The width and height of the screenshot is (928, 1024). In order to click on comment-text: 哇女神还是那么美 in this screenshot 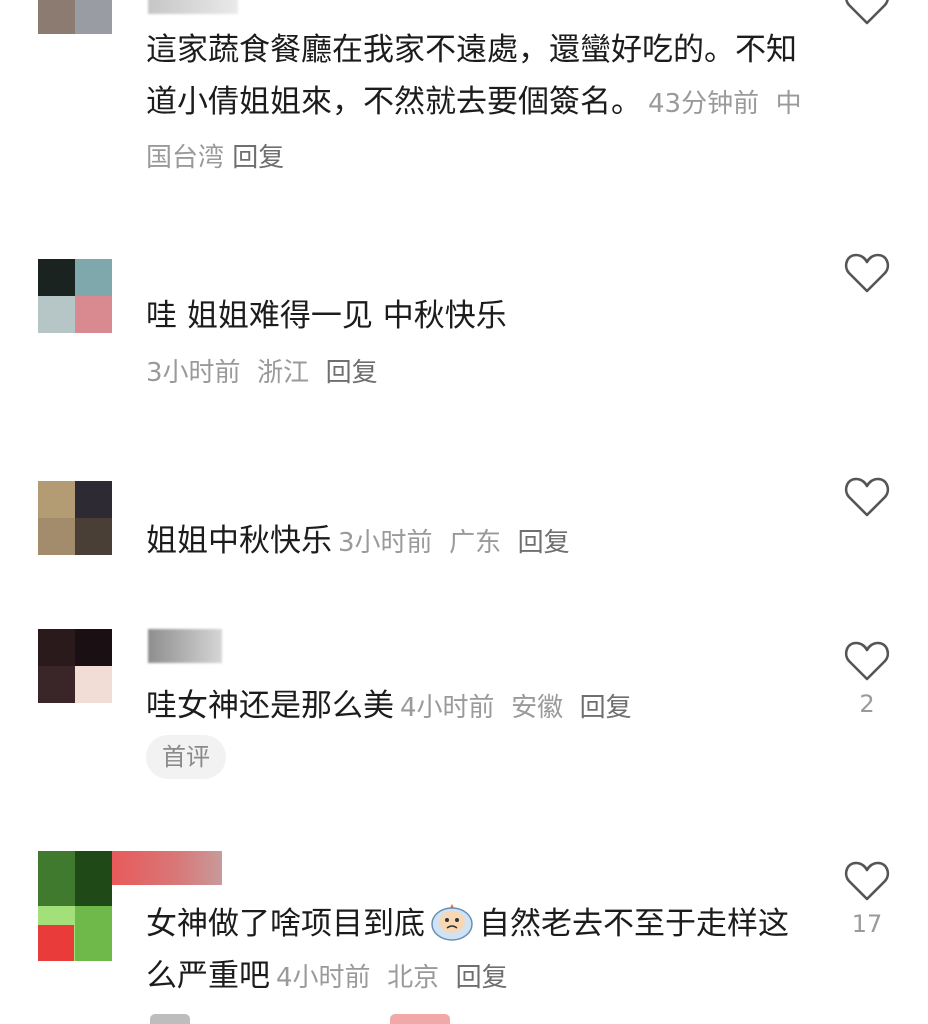, I will do `click(270, 706)`.